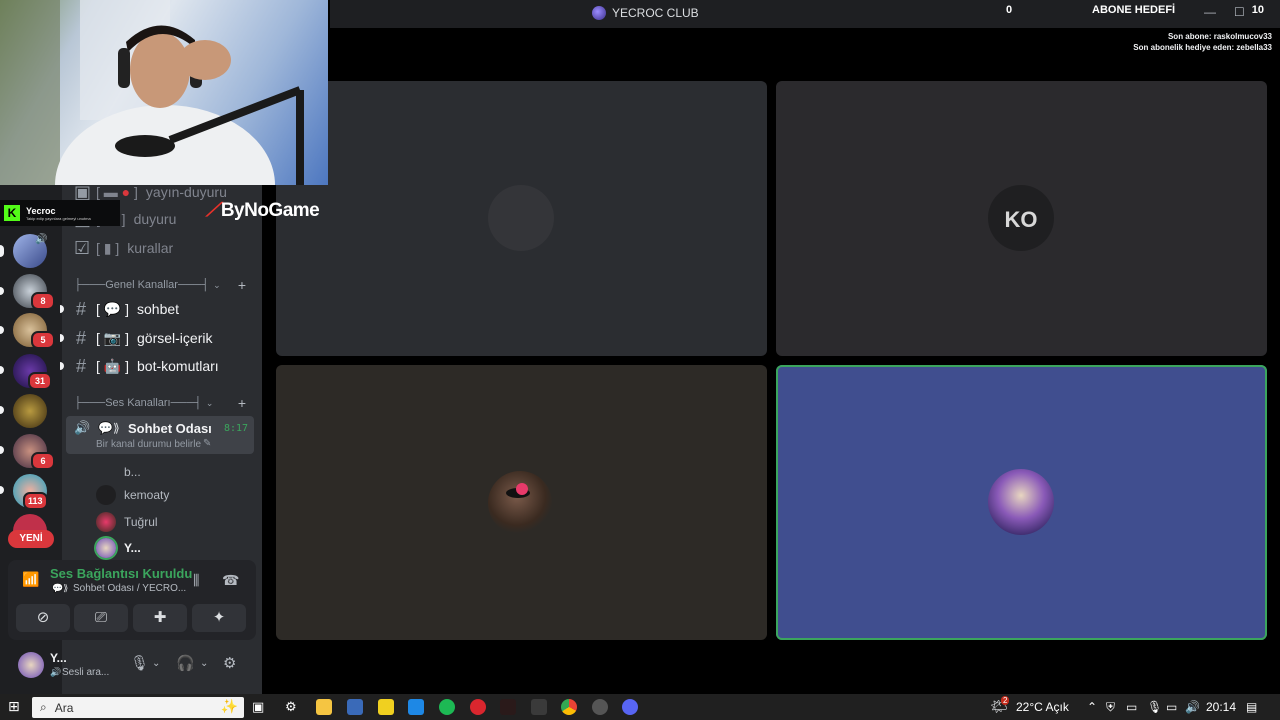 The image size is (1280, 720). What do you see at coordinates (117, 192) in the screenshot?
I see `channel-prefix: [ ▬ ● ]` at bounding box center [117, 192].